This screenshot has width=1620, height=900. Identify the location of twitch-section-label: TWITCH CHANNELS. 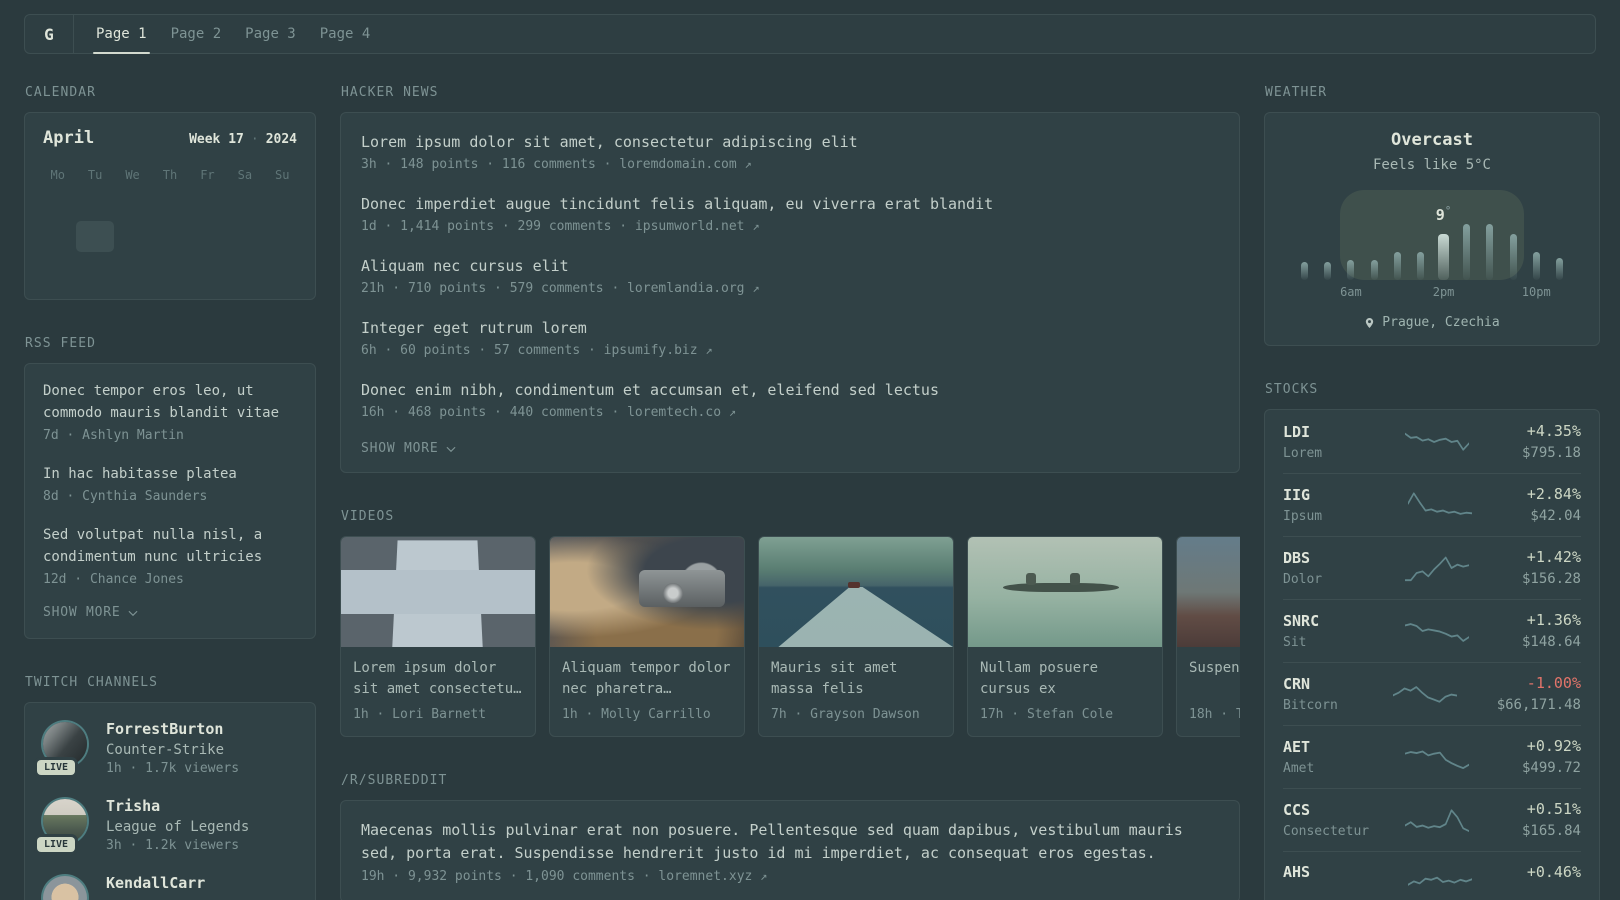
(91, 682).